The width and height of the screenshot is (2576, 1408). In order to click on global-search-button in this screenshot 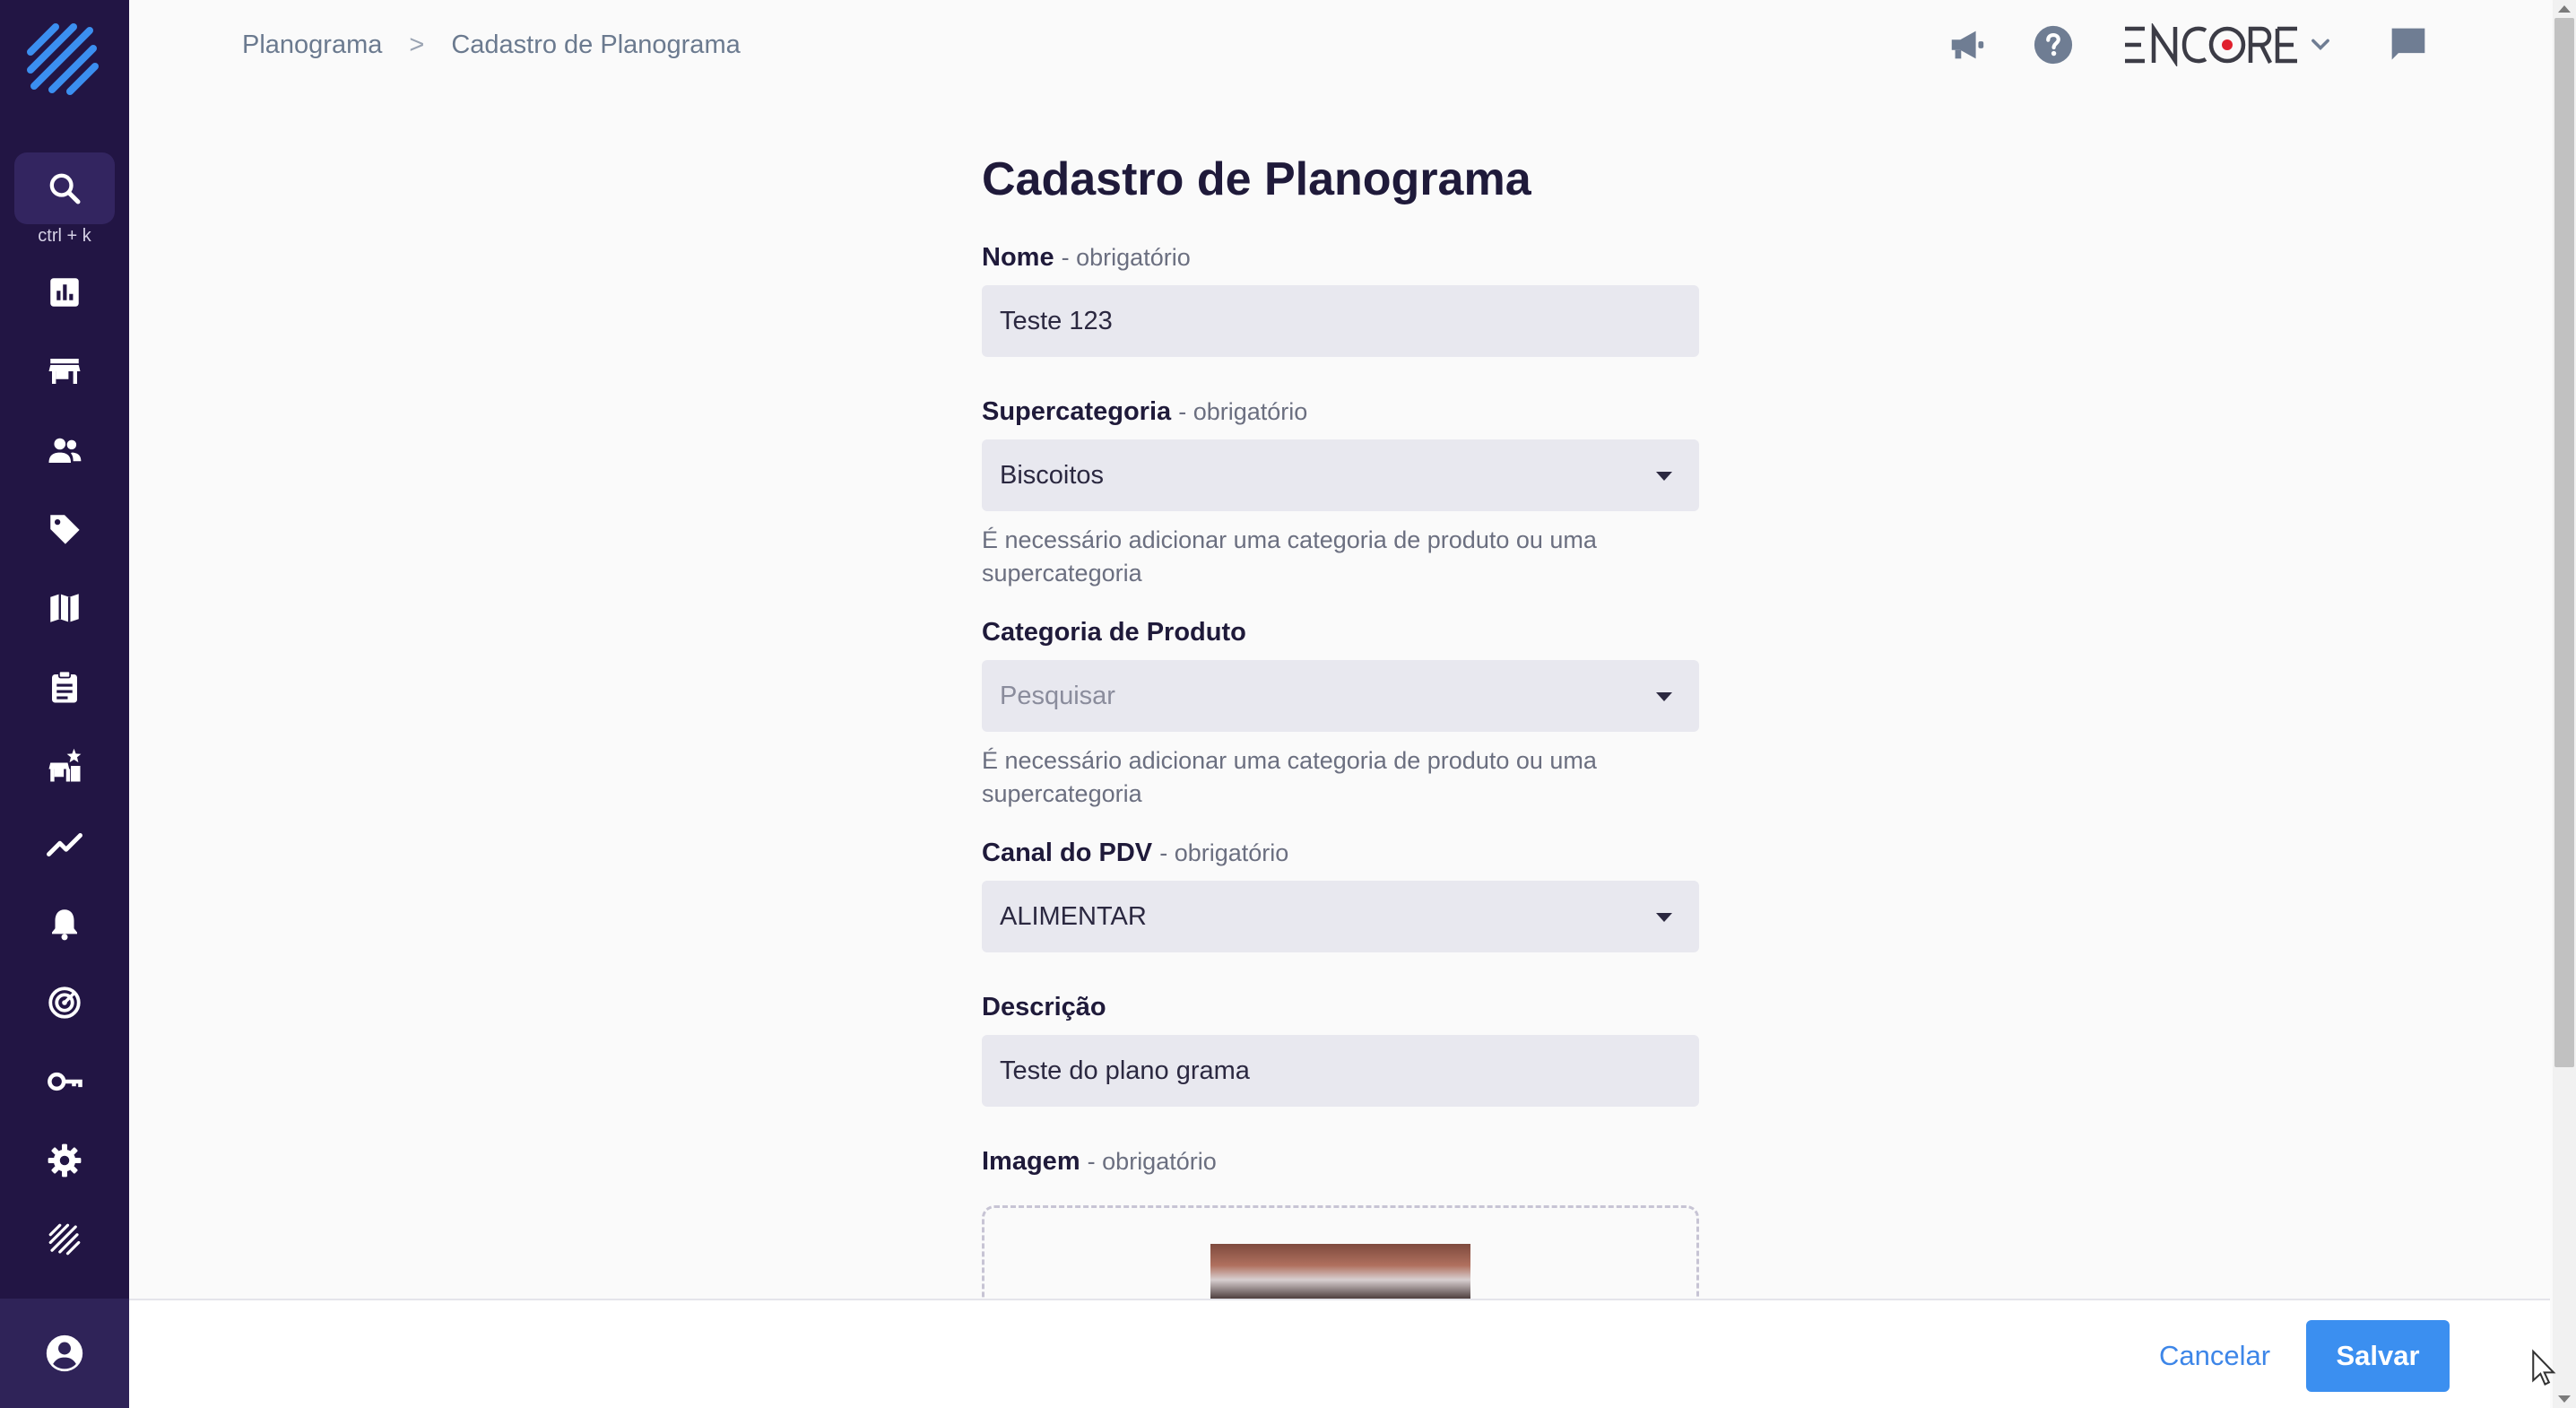, I will do `click(64, 188)`.